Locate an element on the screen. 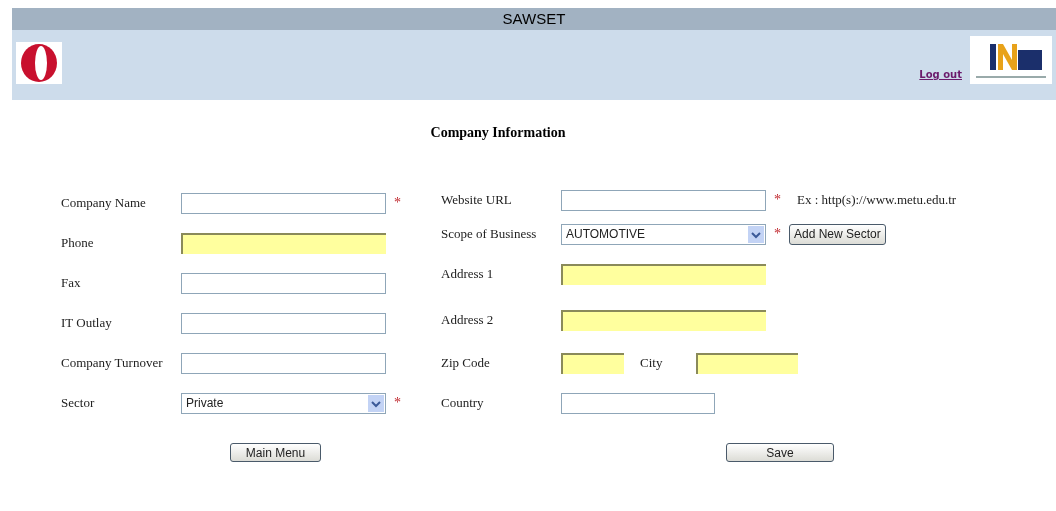 Image resolution: width=1056 pixels, height=511 pixels. university-logo-icon is located at coordinates (39, 63).